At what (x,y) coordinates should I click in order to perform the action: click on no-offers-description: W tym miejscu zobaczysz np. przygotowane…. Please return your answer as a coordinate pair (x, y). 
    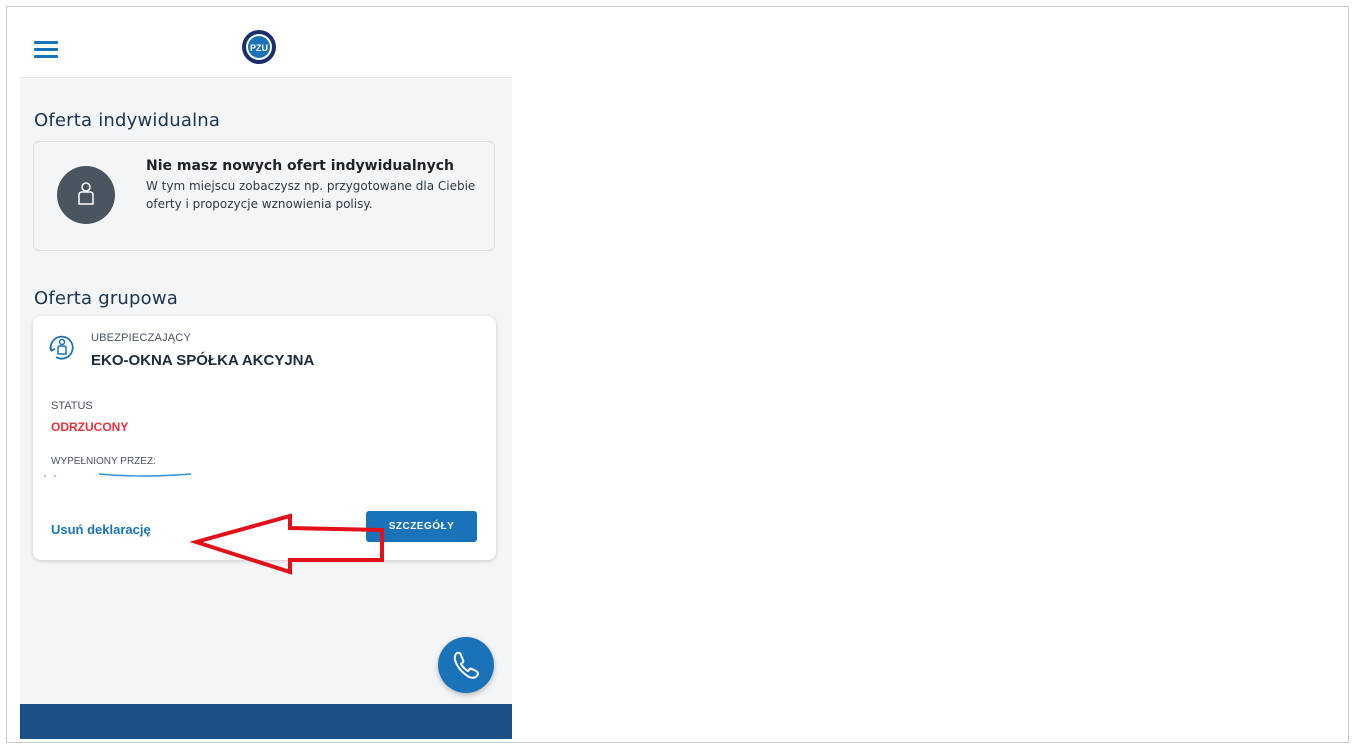
    Looking at the image, I should click on (311, 195).